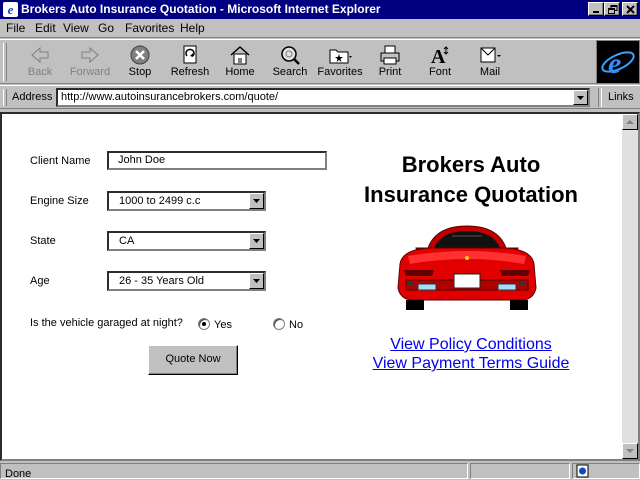  What do you see at coordinates (15, 28) in the screenshot?
I see `menu-file: File` at bounding box center [15, 28].